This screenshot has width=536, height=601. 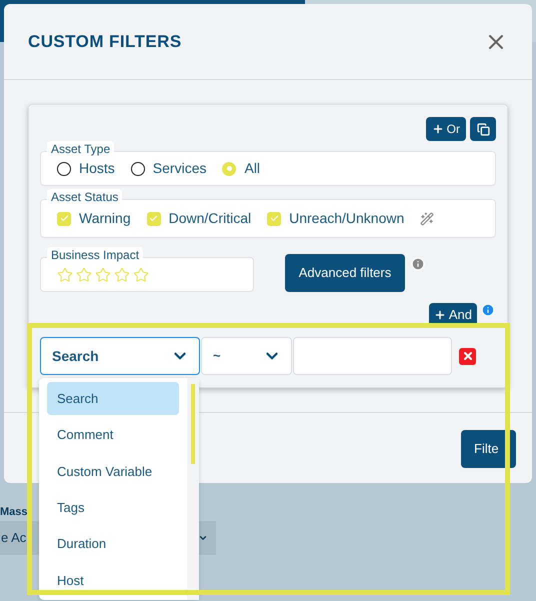 What do you see at coordinates (113, 435) in the screenshot?
I see `dropdown-item: Comment` at bounding box center [113, 435].